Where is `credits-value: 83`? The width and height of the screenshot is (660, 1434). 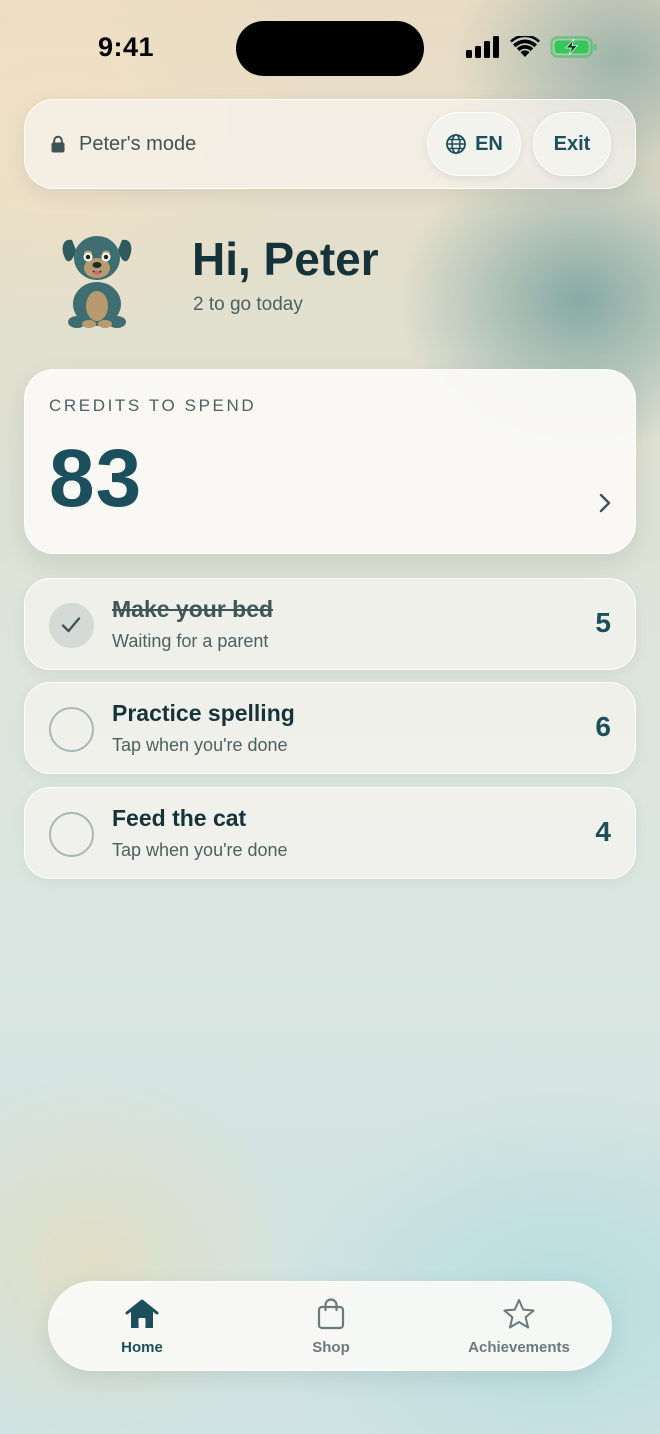 credits-value: 83 is located at coordinates (96, 478).